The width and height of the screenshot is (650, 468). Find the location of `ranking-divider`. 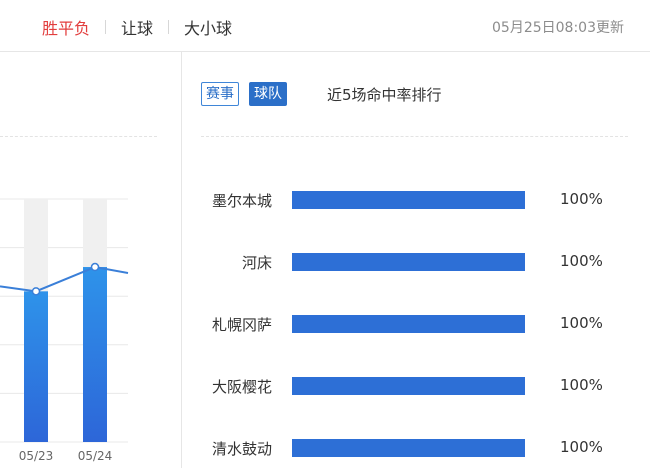

ranking-divider is located at coordinates (414, 136).